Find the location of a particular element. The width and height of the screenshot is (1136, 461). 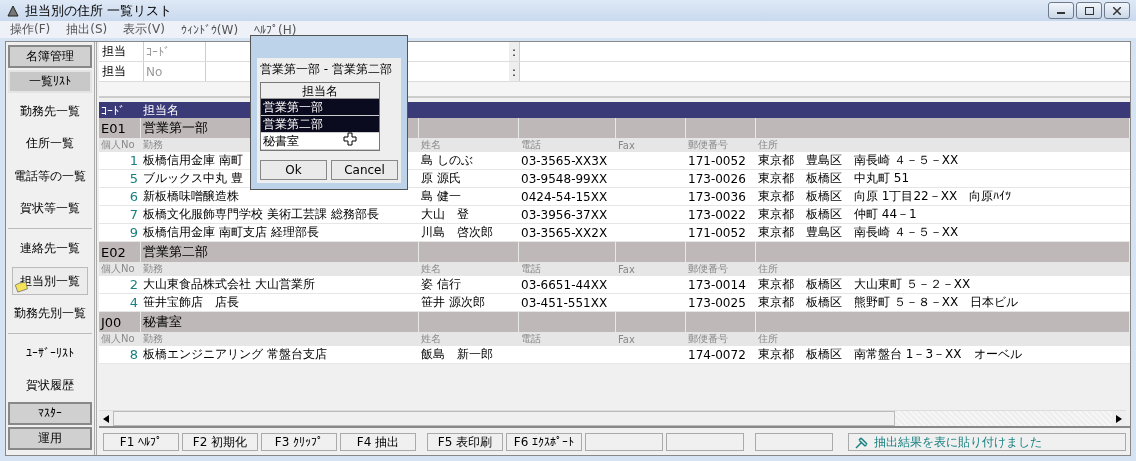

table-cell-text: 飯島 新一郎 is located at coordinates (456, 354).